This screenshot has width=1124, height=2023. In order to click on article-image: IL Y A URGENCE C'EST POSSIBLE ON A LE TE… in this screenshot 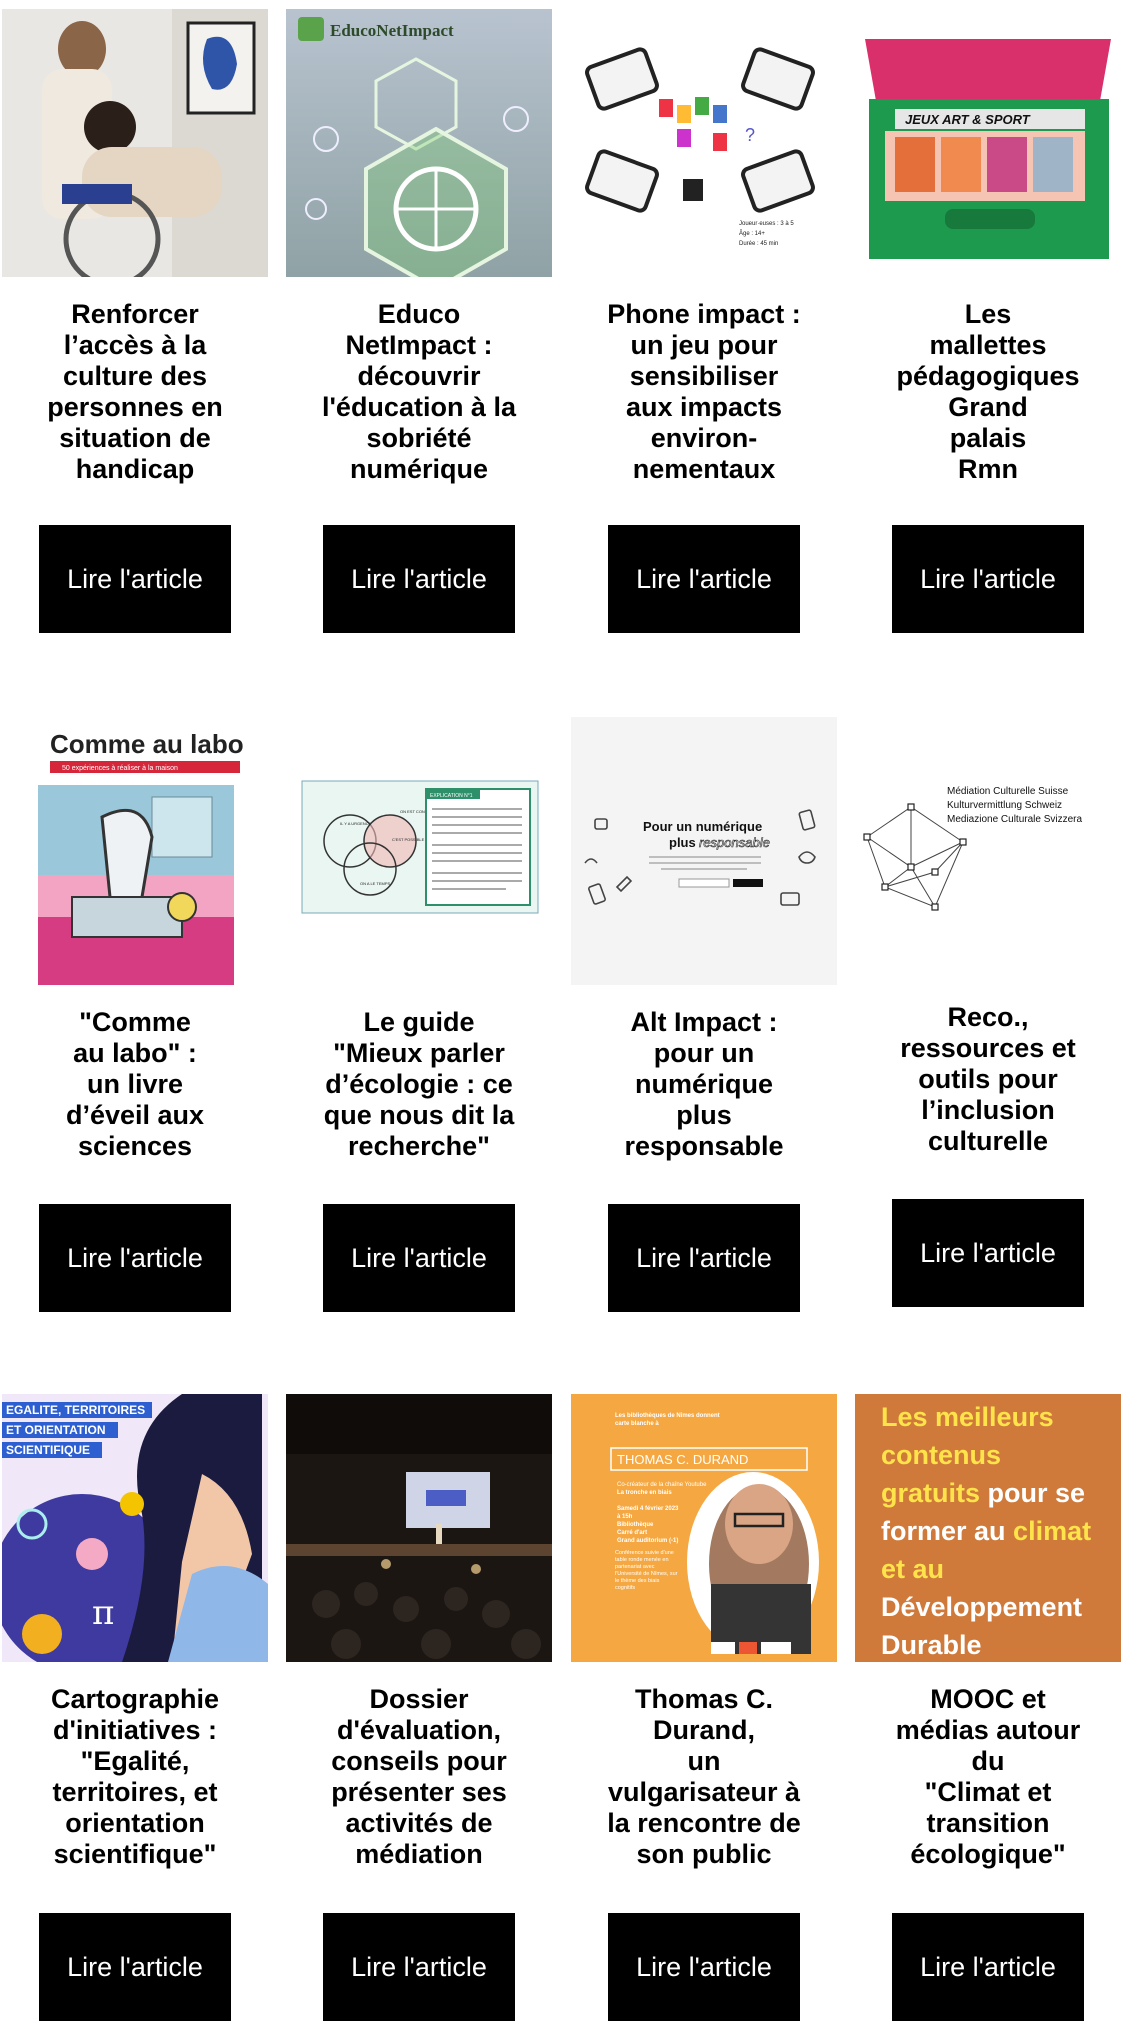, I will do `click(419, 851)`.